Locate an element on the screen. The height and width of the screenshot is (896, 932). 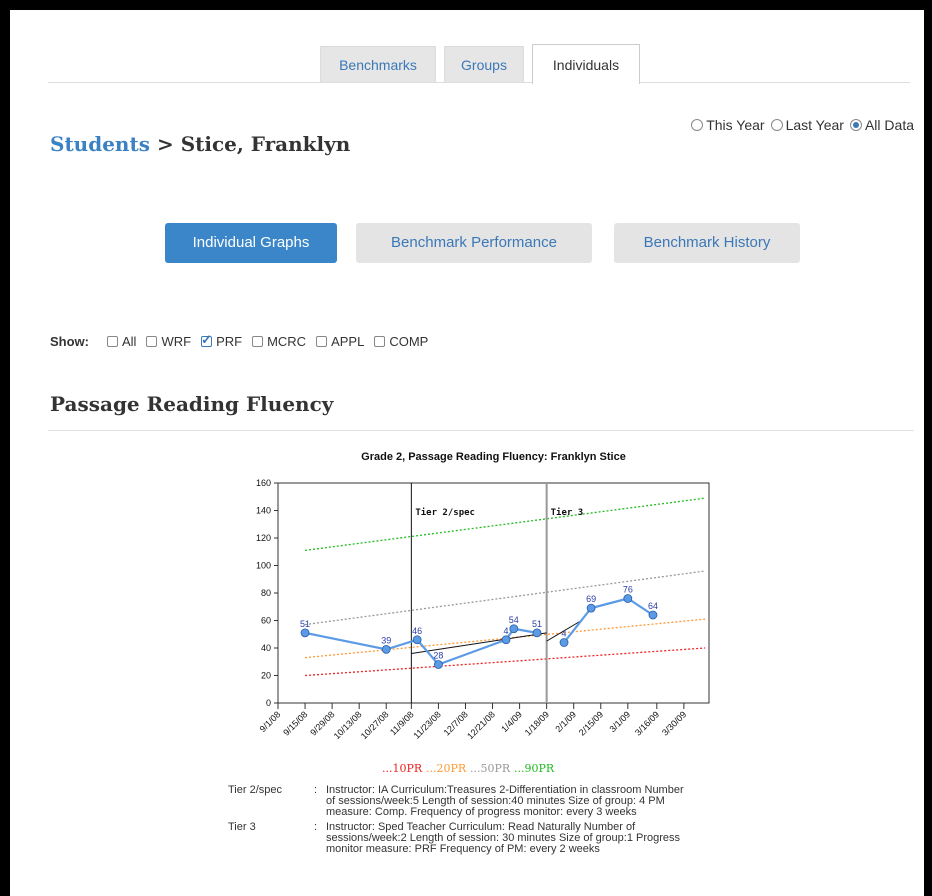
x-tick-label: 1/18/09 is located at coordinates (537, 723).